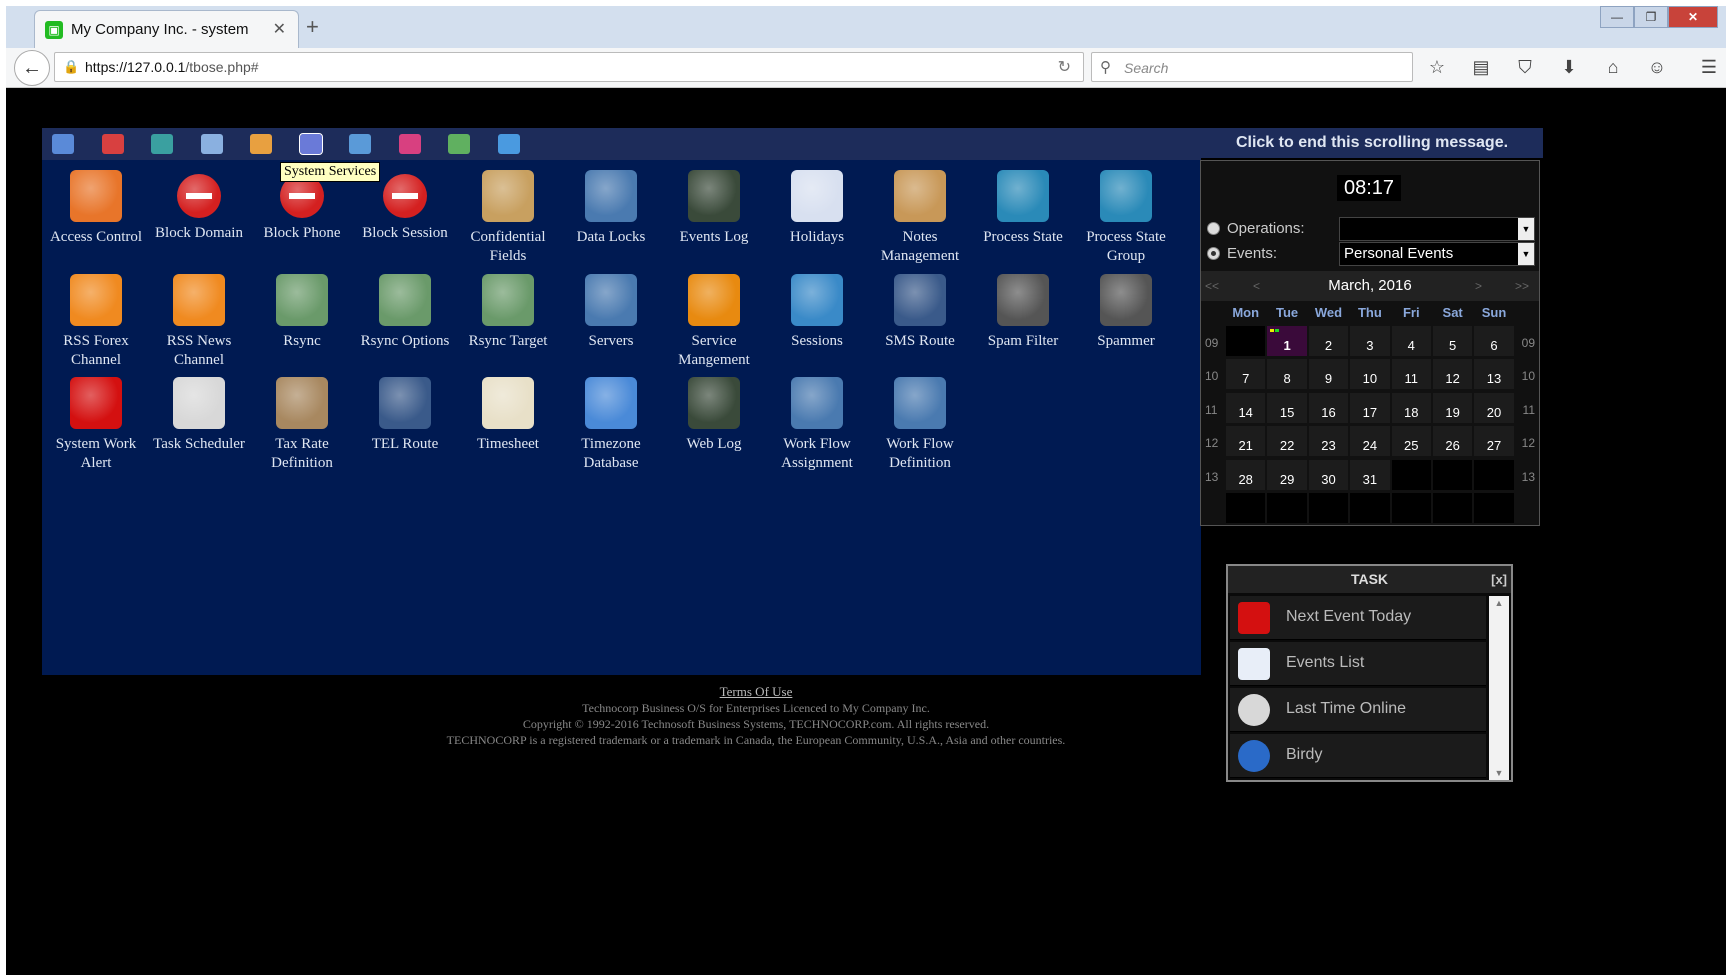  What do you see at coordinates (1522, 286) in the screenshot?
I see `next-year-button: >>` at bounding box center [1522, 286].